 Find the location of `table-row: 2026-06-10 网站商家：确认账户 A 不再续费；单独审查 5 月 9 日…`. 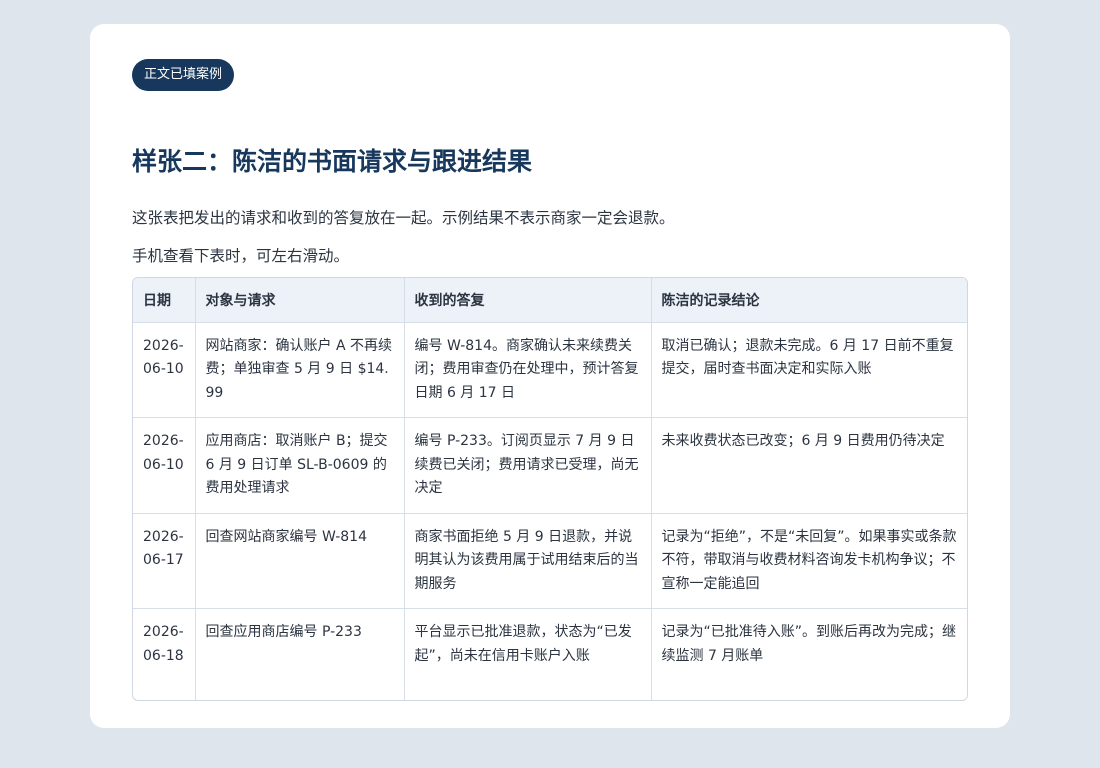

table-row: 2026-06-10 网站商家：确认账户 A 不再续费；单独审查 5 月 9 日… is located at coordinates (550, 370).